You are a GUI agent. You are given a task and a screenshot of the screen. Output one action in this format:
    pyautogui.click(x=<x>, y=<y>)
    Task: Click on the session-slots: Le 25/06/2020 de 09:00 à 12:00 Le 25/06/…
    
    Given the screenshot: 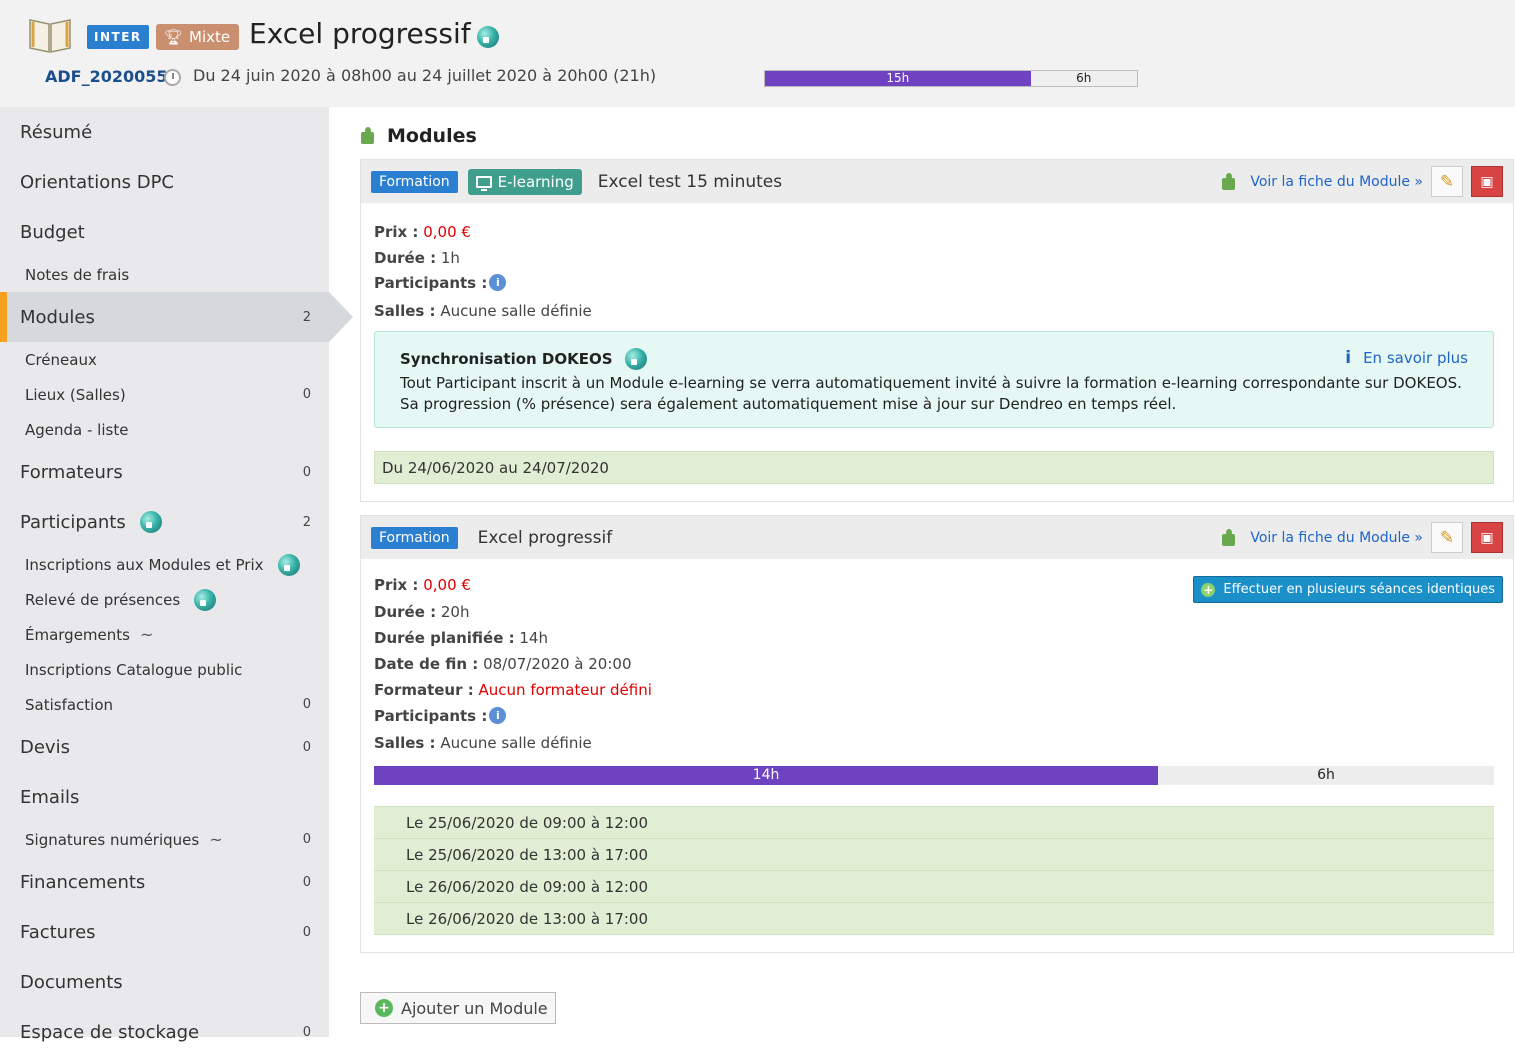 What is the action you would take?
    pyautogui.click(x=934, y=870)
    